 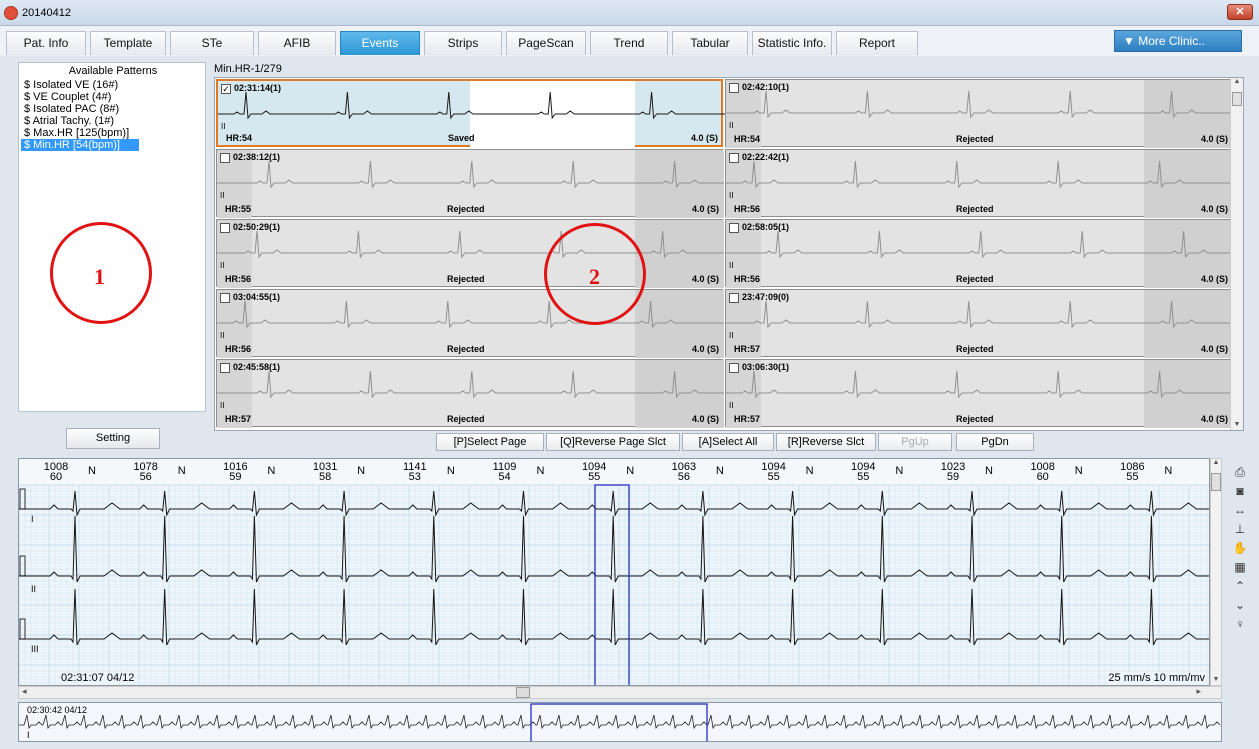 I want to click on tab-pagescan: PageScan, so click(x=546, y=43).